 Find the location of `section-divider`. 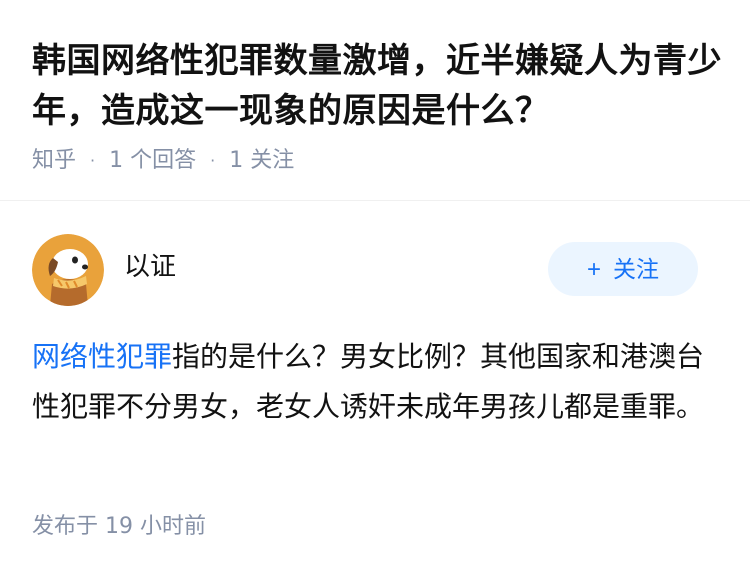

section-divider is located at coordinates (375, 200).